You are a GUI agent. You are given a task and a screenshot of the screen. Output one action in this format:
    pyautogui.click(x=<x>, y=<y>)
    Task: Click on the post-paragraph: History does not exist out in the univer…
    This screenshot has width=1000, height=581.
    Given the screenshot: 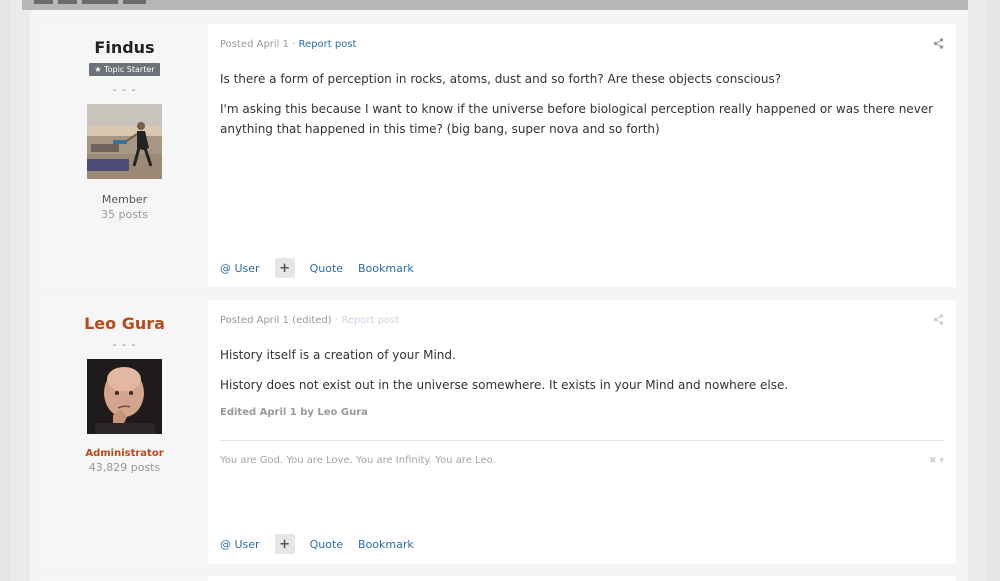 What is the action you would take?
    pyautogui.click(x=504, y=385)
    